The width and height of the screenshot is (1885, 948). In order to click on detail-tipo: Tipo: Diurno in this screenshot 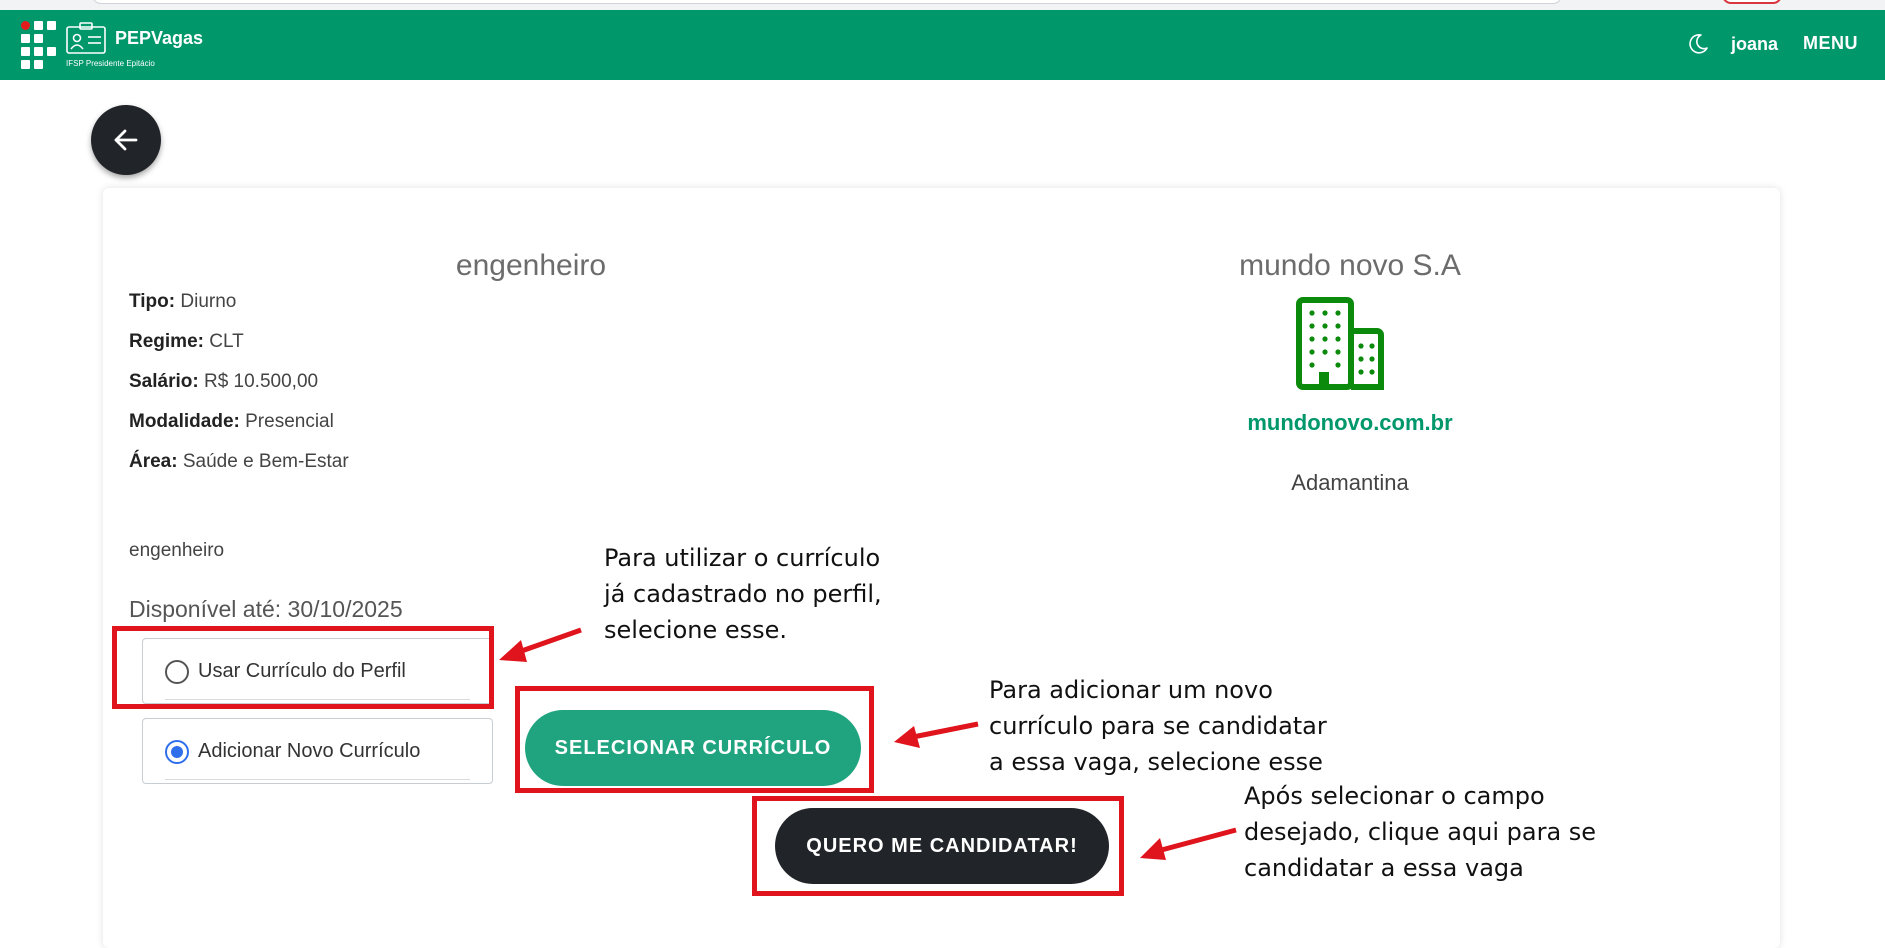, I will do `click(183, 301)`.